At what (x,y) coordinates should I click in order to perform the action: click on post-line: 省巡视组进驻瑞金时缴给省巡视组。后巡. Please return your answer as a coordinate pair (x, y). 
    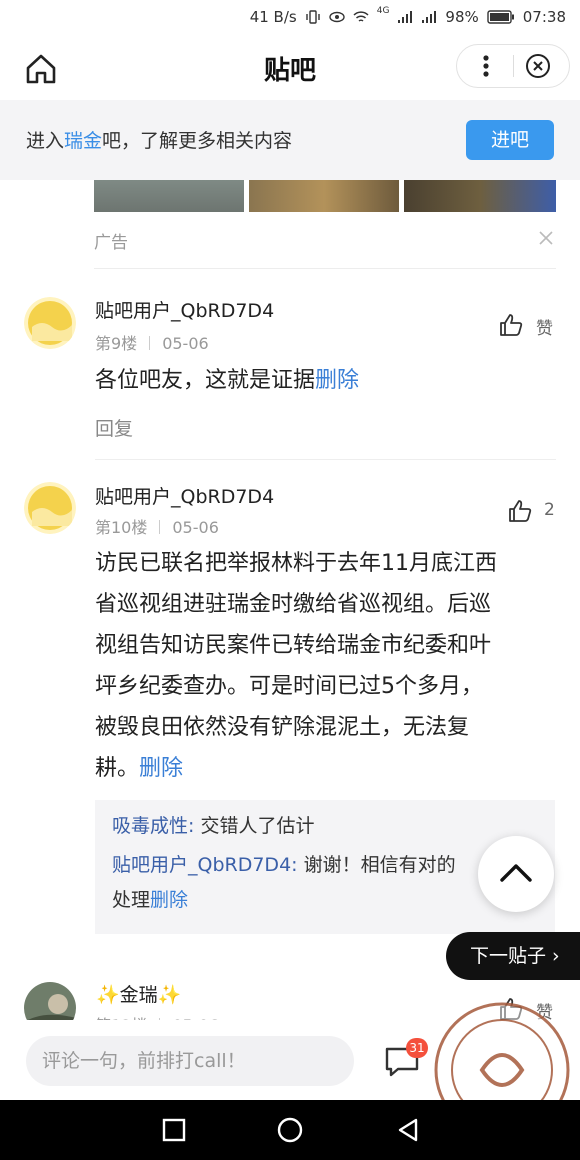
    Looking at the image, I should click on (293, 604).